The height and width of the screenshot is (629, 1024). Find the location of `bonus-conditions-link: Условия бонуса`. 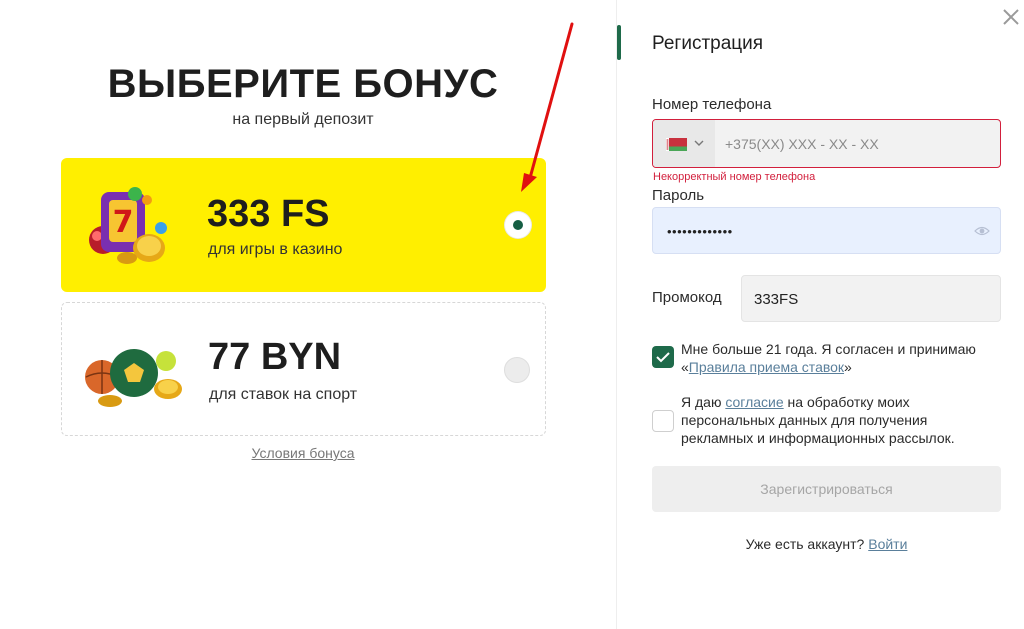

bonus-conditions-link: Условия бонуса is located at coordinates (303, 453).